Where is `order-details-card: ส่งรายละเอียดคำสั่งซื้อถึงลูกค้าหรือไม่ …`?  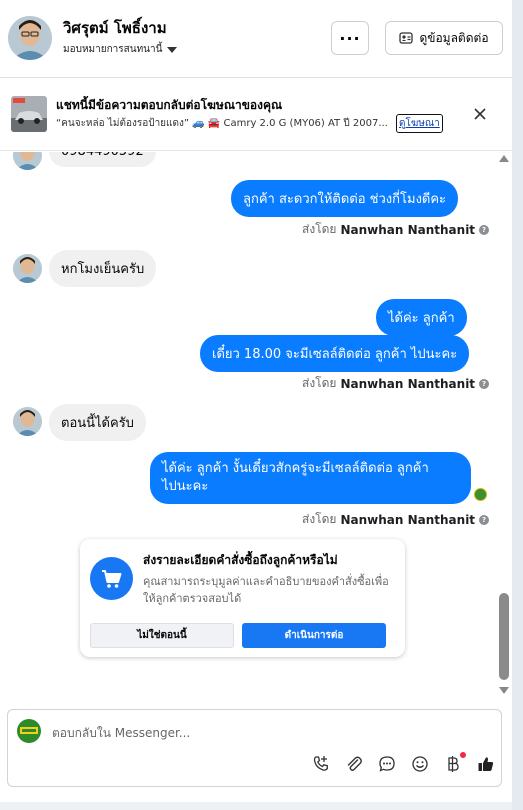 order-details-card: ส่งรายละเอียดคำสั่งซื้อถึงลูกค้าหรือไม่ … is located at coordinates (242, 598).